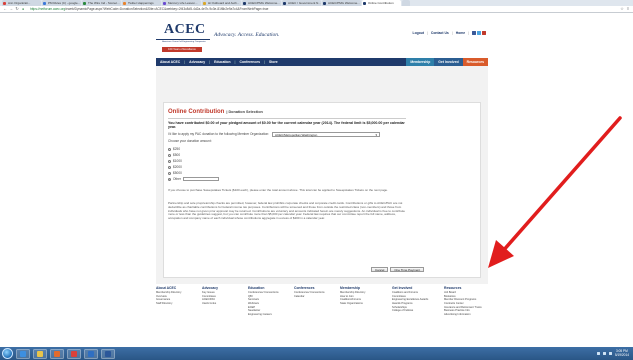  I want to click on menu-icon: ≡, so click(628, 9).